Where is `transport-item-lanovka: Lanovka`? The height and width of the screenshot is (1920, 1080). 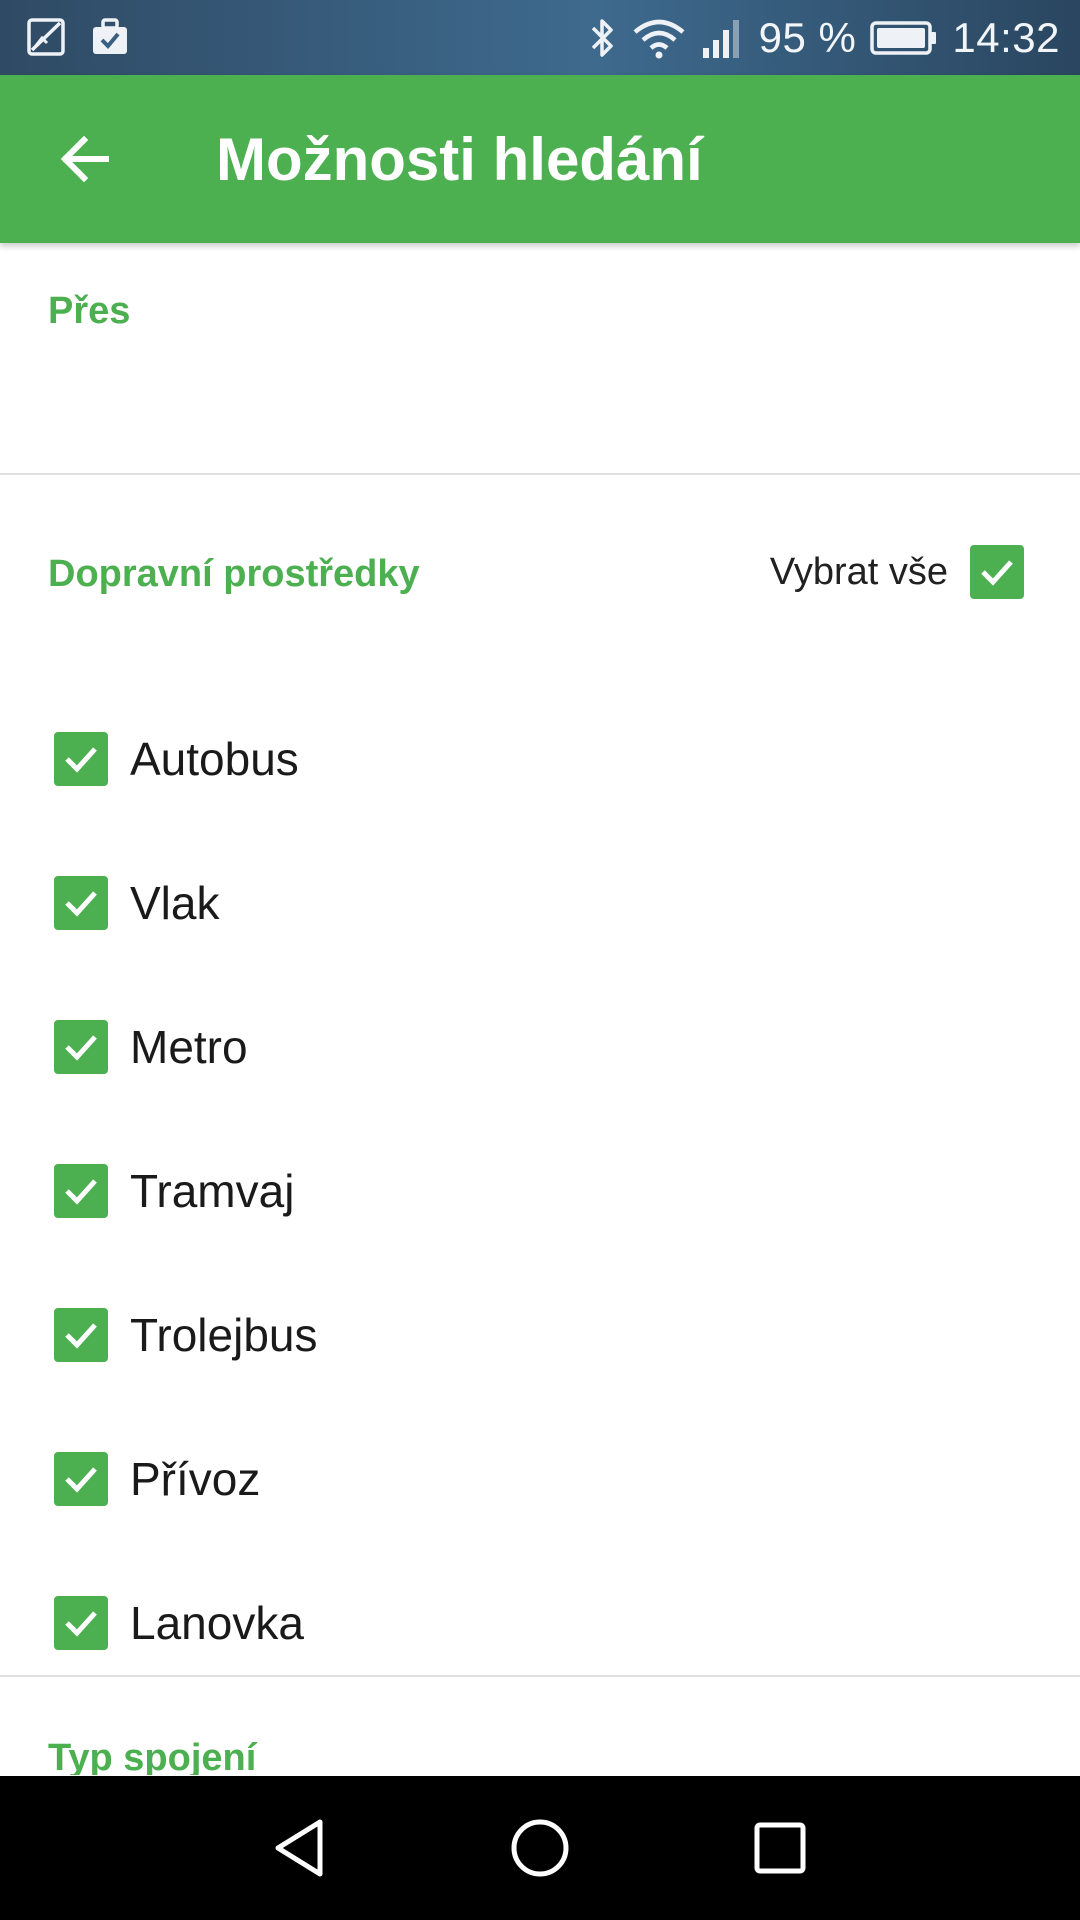 transport-item-lanovka: Lanovka is located at coordinates (534, 1623).